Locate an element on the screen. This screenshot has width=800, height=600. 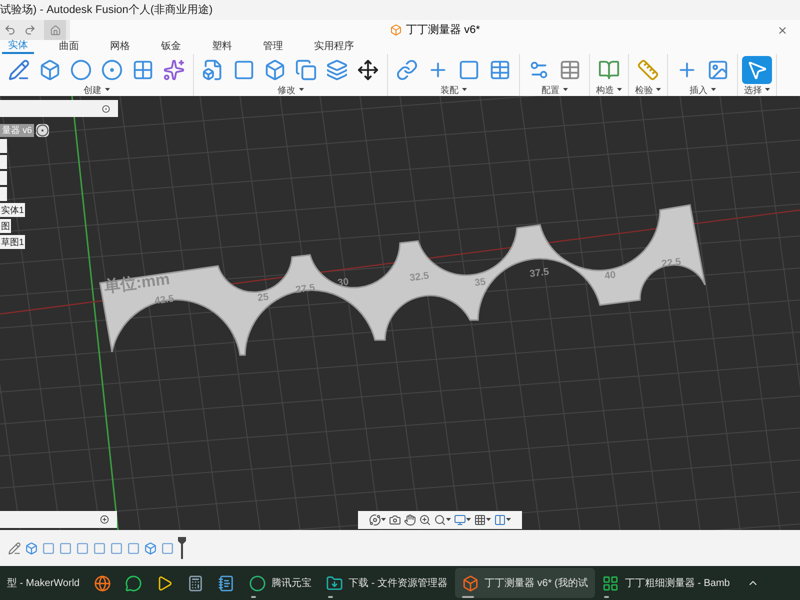
radio-icon is located at coordinates (43, 130).